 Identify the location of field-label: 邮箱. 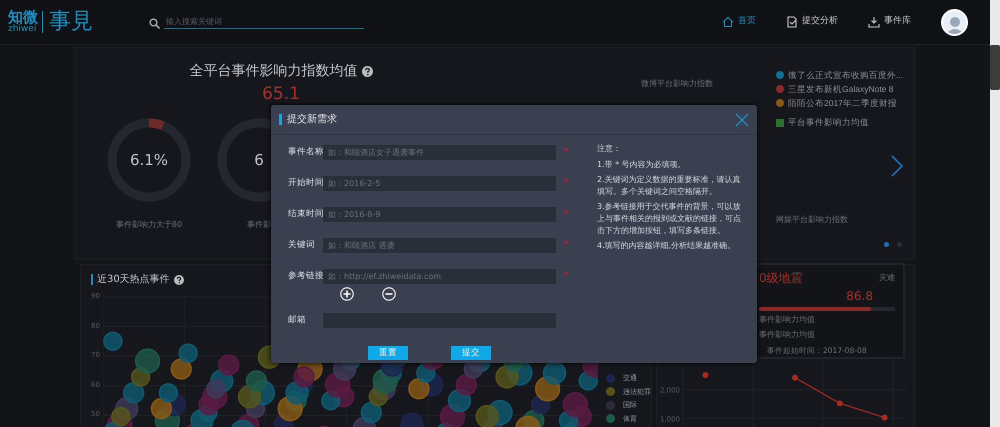
(297, 320).